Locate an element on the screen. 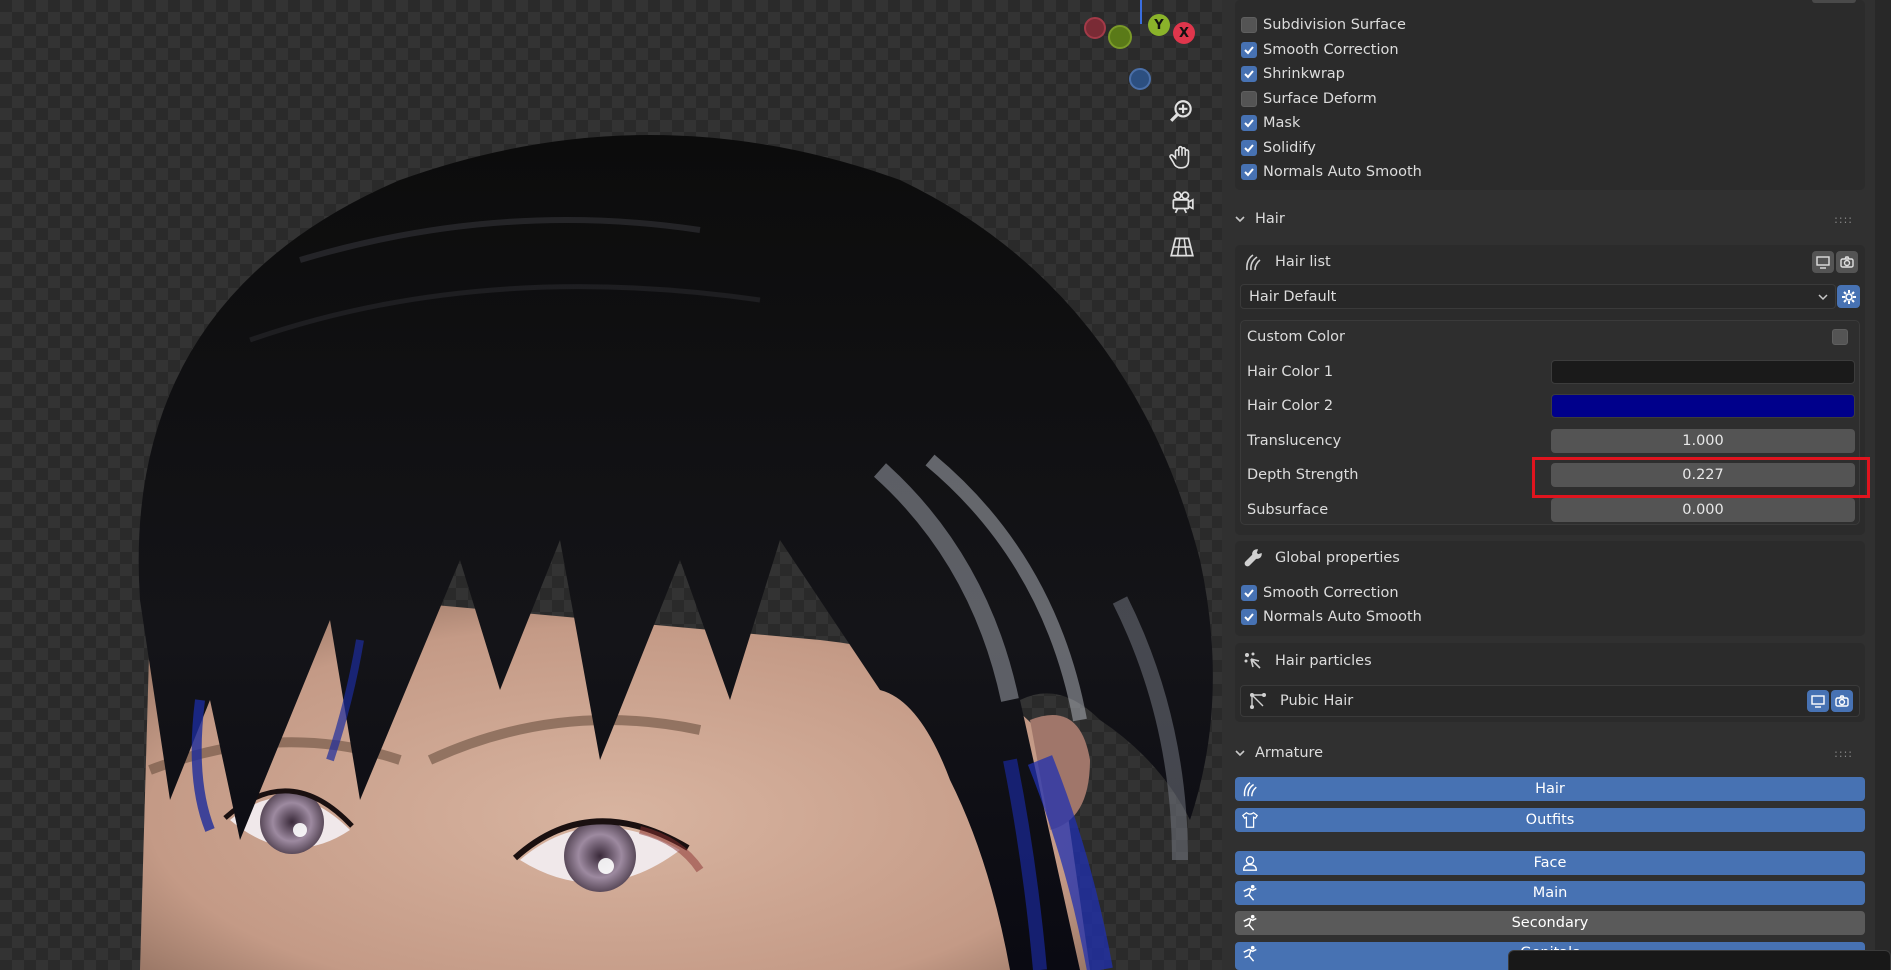  global-property-row: Normals Auto Smooth is located at coordinates (1331, 617).